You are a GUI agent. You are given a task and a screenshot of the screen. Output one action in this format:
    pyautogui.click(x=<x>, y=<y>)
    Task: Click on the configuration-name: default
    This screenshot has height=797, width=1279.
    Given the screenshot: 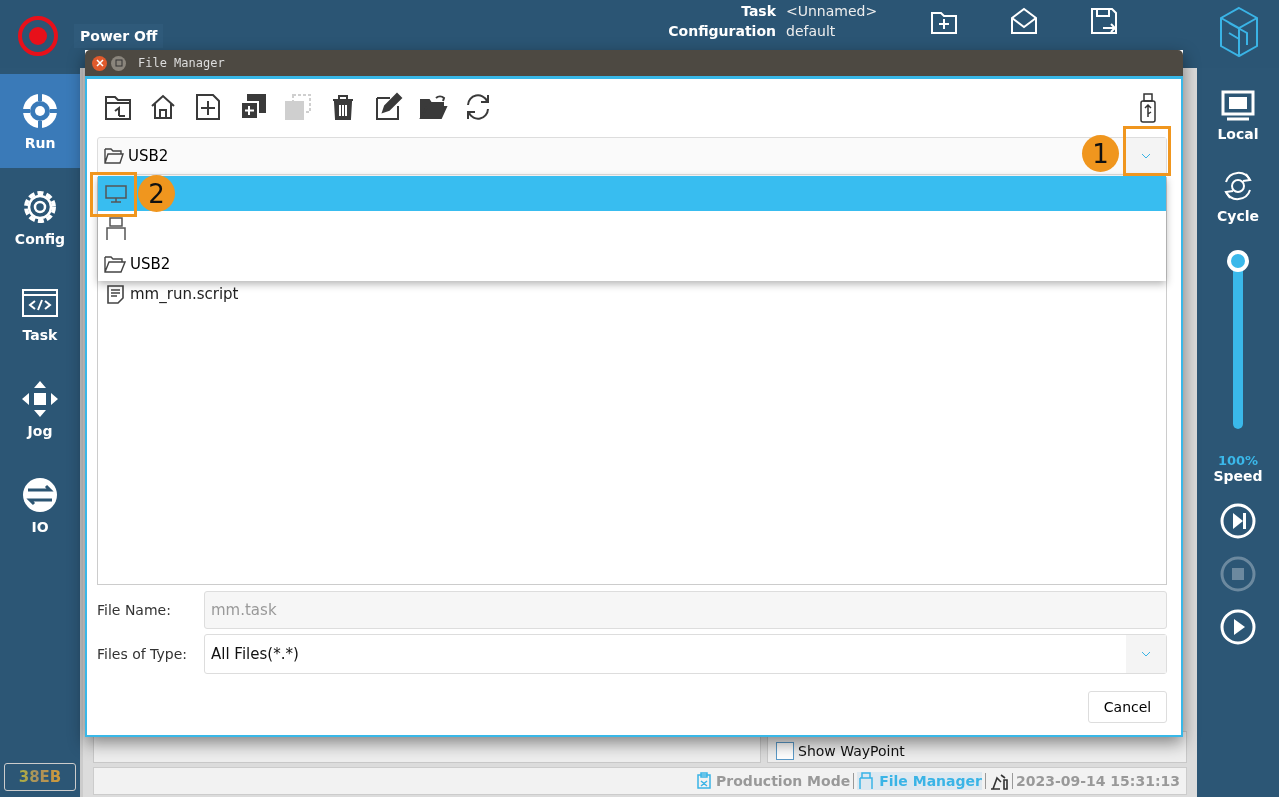 What is the action you would take?
    pyautogui.click(x=811, y=31)
    